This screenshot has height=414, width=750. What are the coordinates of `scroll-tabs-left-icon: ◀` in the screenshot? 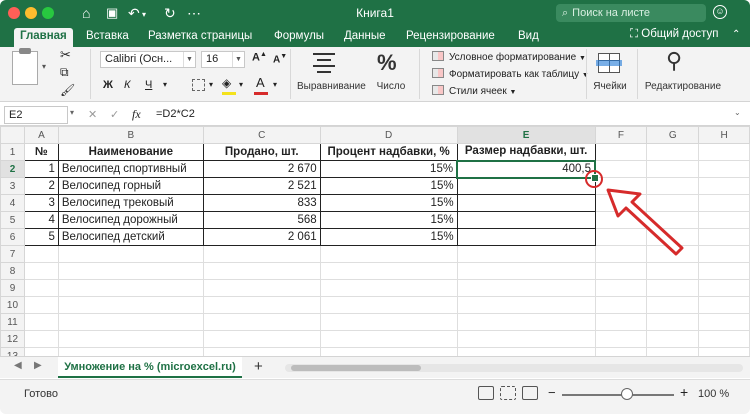 It's located at (18, 365).